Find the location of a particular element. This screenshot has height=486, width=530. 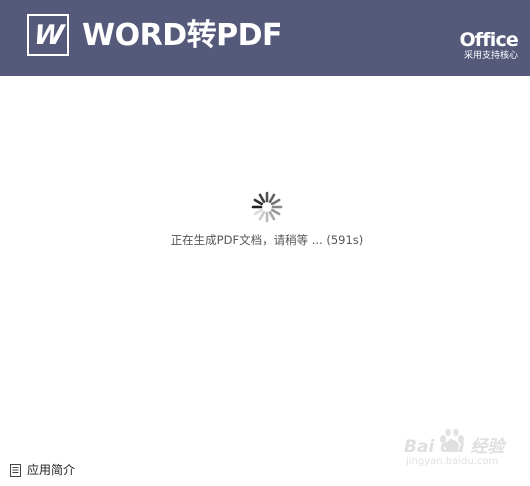

word-logo-icon: W is located at coordinates (48, 35).